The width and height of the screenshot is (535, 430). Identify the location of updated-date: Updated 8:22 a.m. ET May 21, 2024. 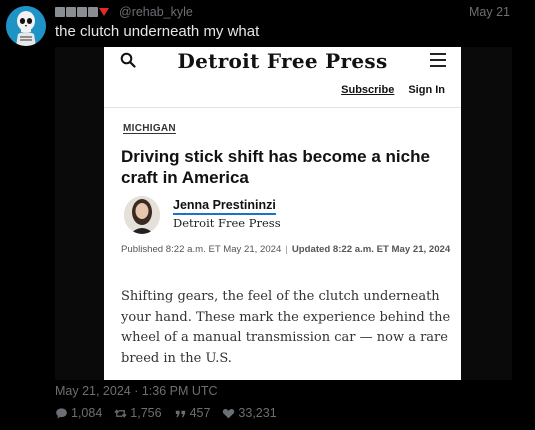
(371, 249).